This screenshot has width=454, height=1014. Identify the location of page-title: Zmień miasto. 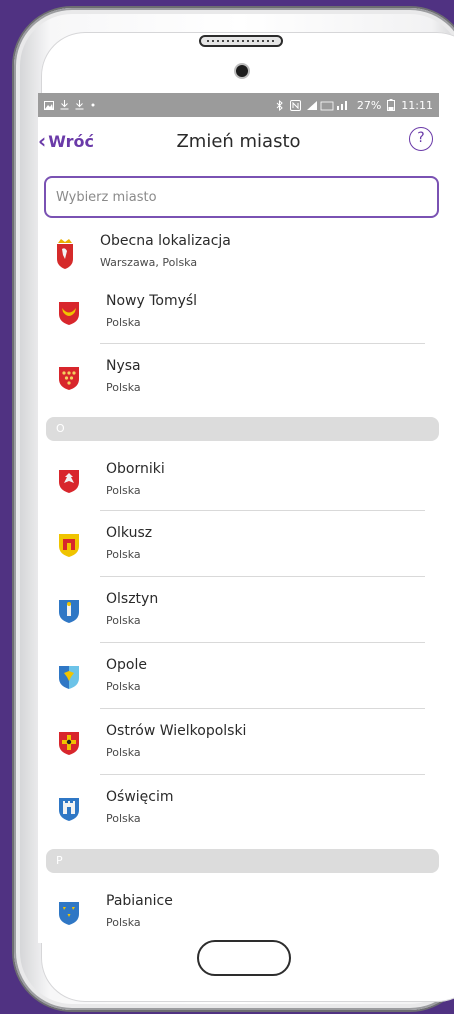
(238, 141).